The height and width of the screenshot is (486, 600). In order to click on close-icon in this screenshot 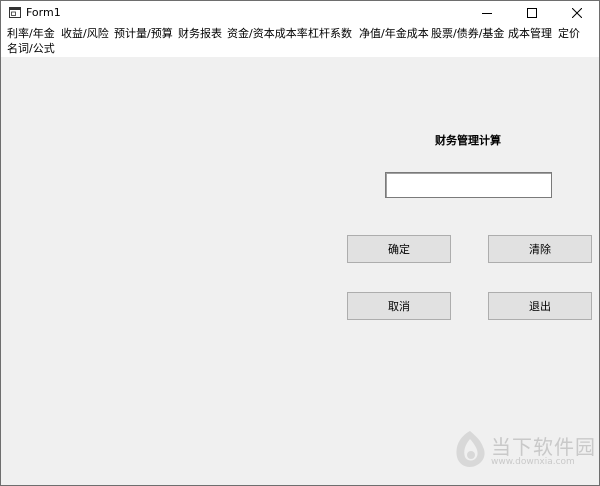, I will do `click(576, 13)`.